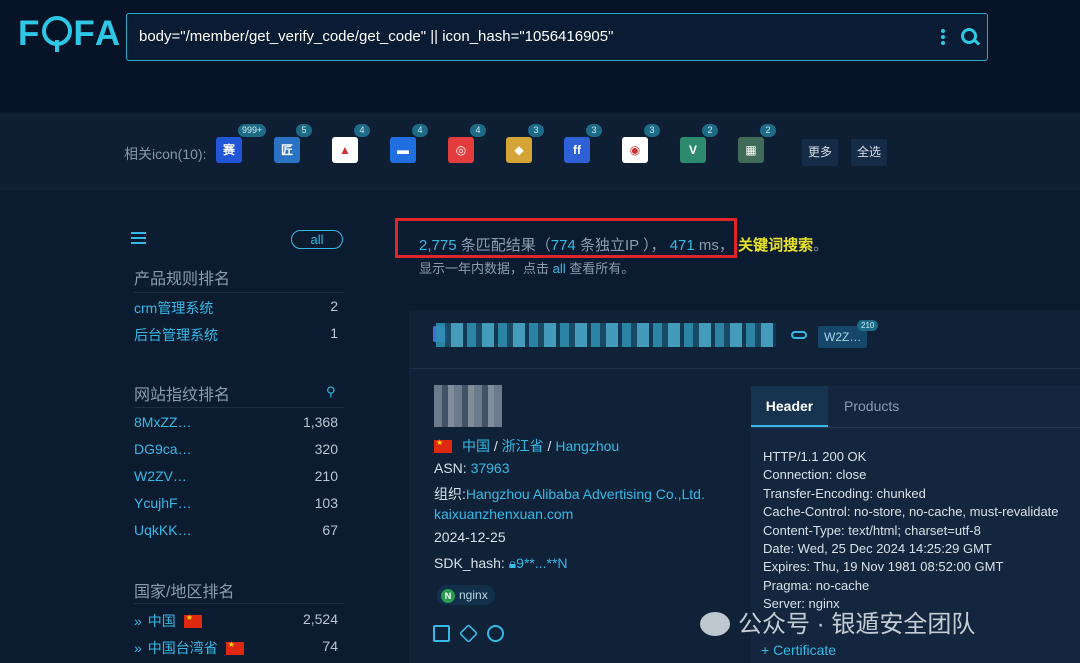  I want to click on related-icon: ▬, so click(403, 150).